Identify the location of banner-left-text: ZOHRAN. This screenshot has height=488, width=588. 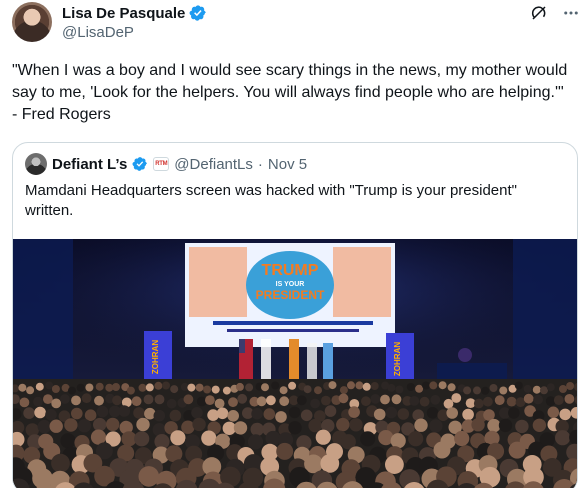
(155, 357).